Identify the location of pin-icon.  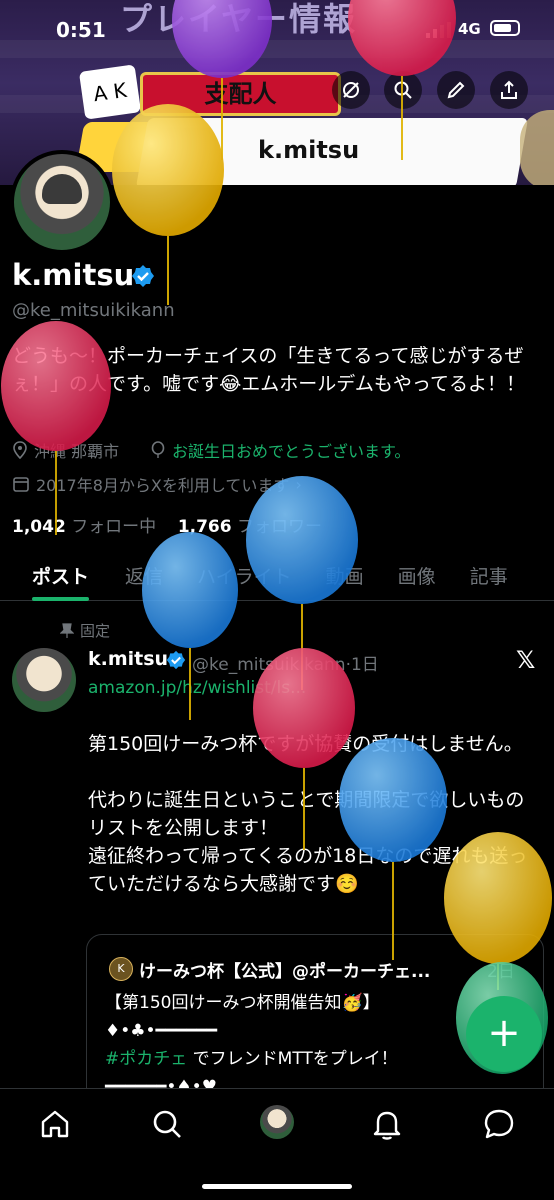
(67, 630).